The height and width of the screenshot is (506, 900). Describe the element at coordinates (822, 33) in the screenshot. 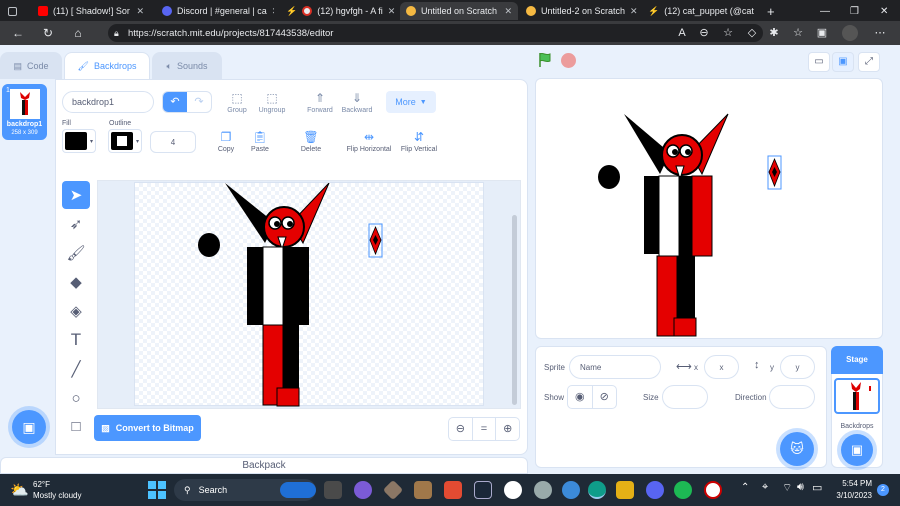

I see `collections-icon: ▣` at that location.